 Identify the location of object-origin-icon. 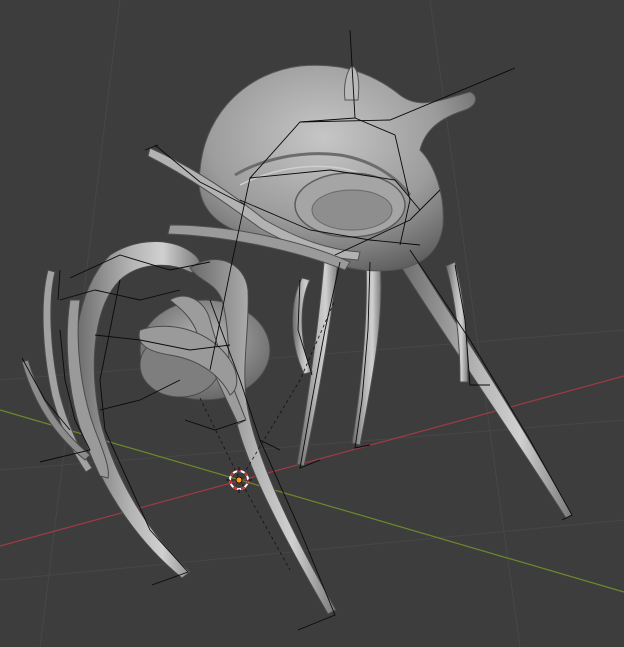
(239, 480).